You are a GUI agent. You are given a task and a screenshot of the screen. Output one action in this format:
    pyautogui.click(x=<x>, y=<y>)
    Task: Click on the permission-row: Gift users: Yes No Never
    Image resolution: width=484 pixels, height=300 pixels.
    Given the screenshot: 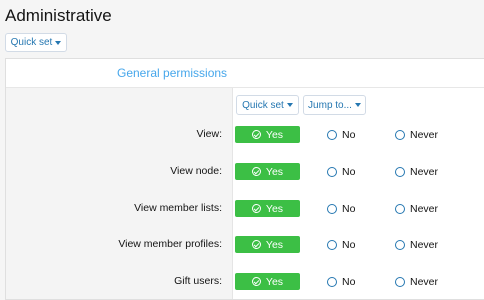 What is the action you would take?
    pyautogui.click(x=242, y=282)
    